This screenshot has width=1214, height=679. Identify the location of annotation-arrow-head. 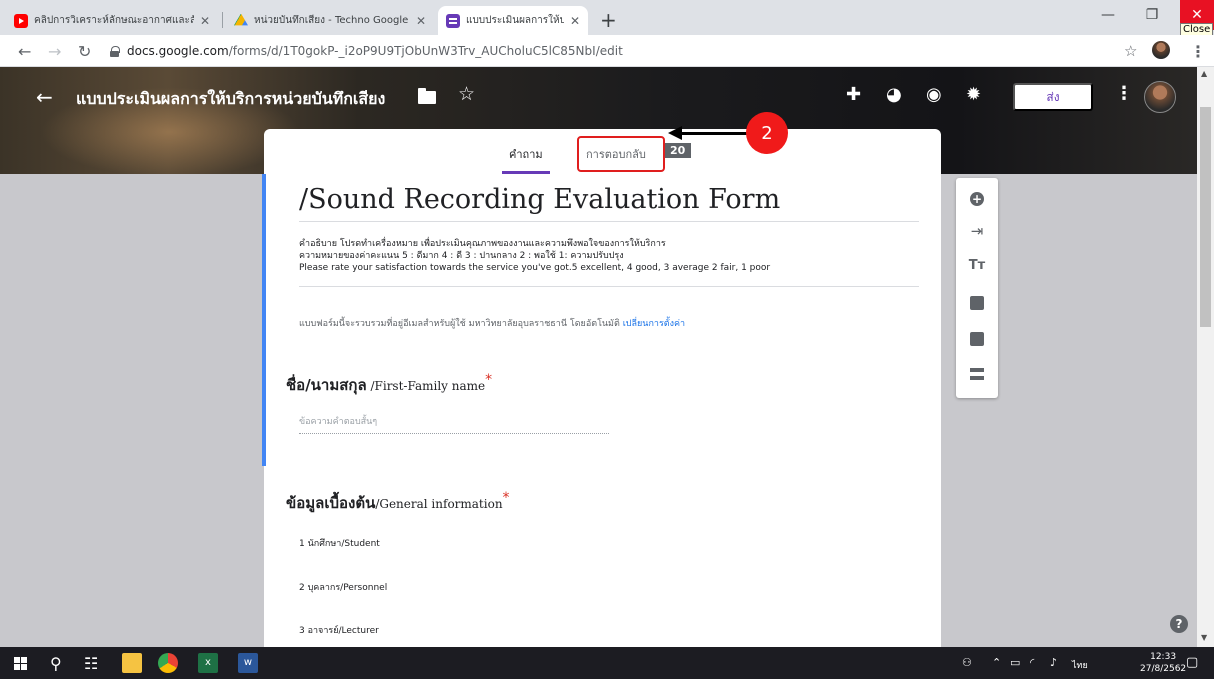
(675, 133).